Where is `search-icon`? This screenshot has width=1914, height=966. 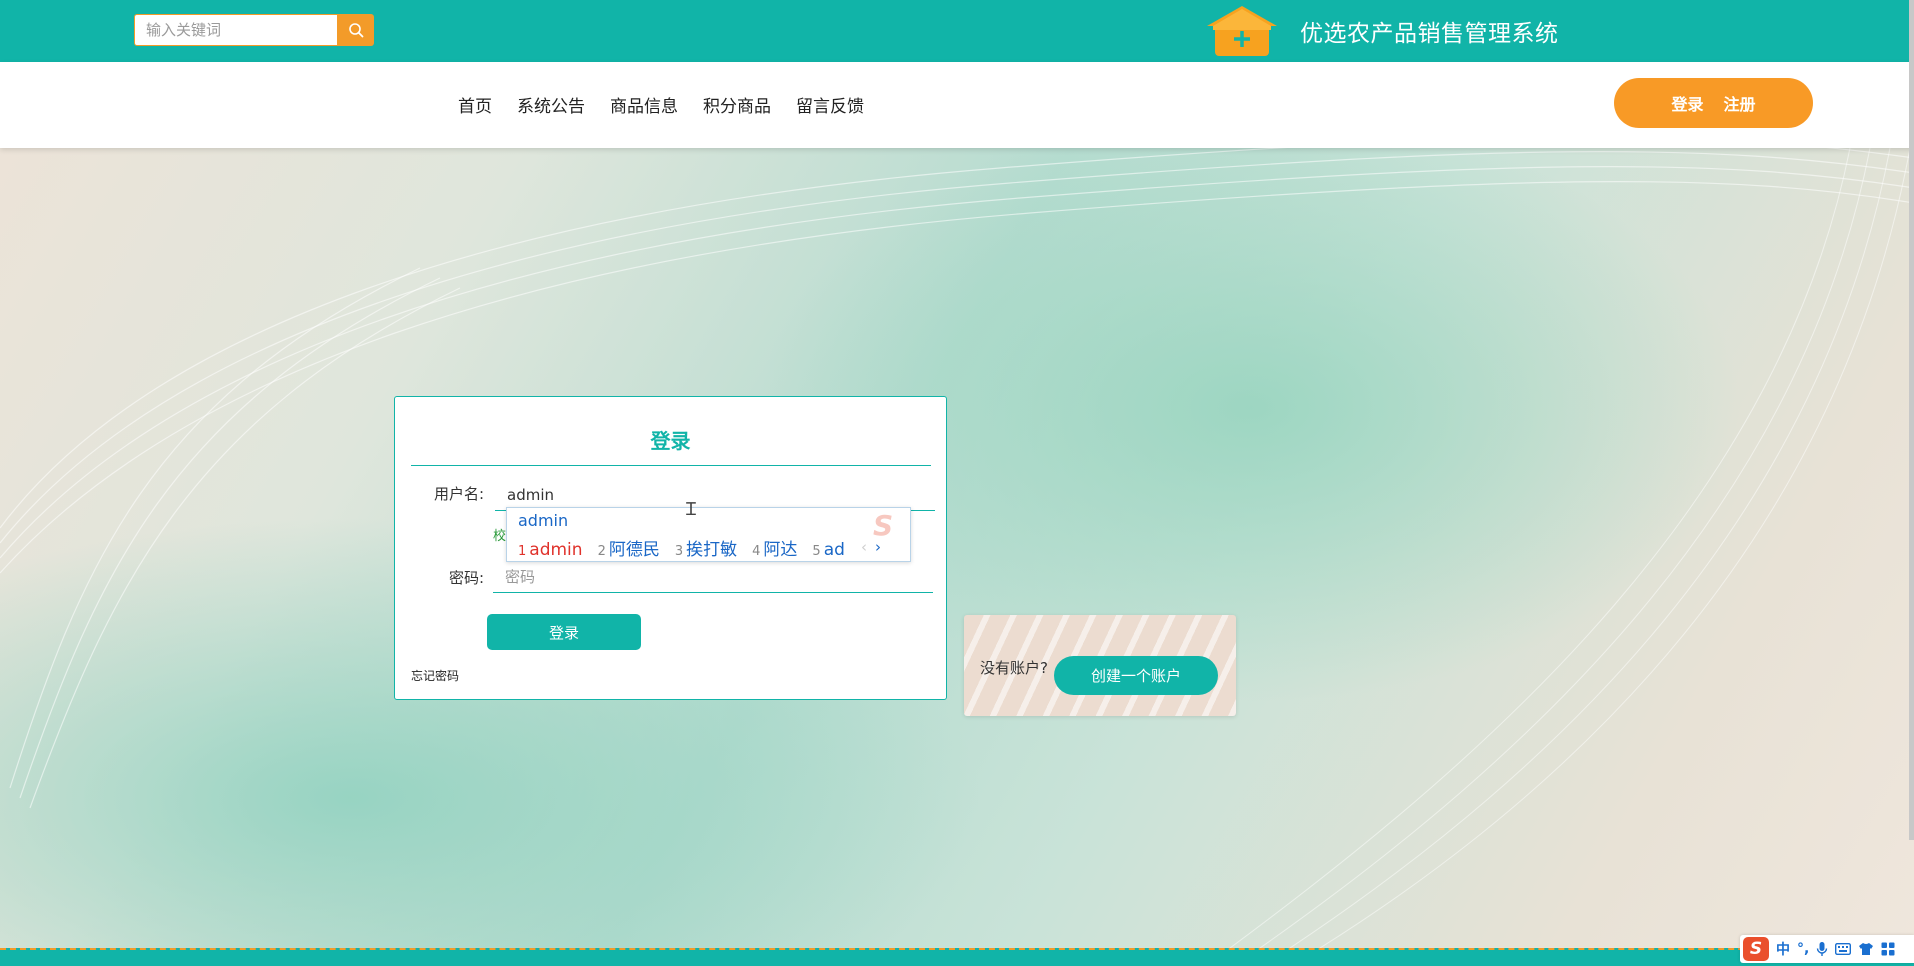 search-icon is located at coordinates (356, 30).